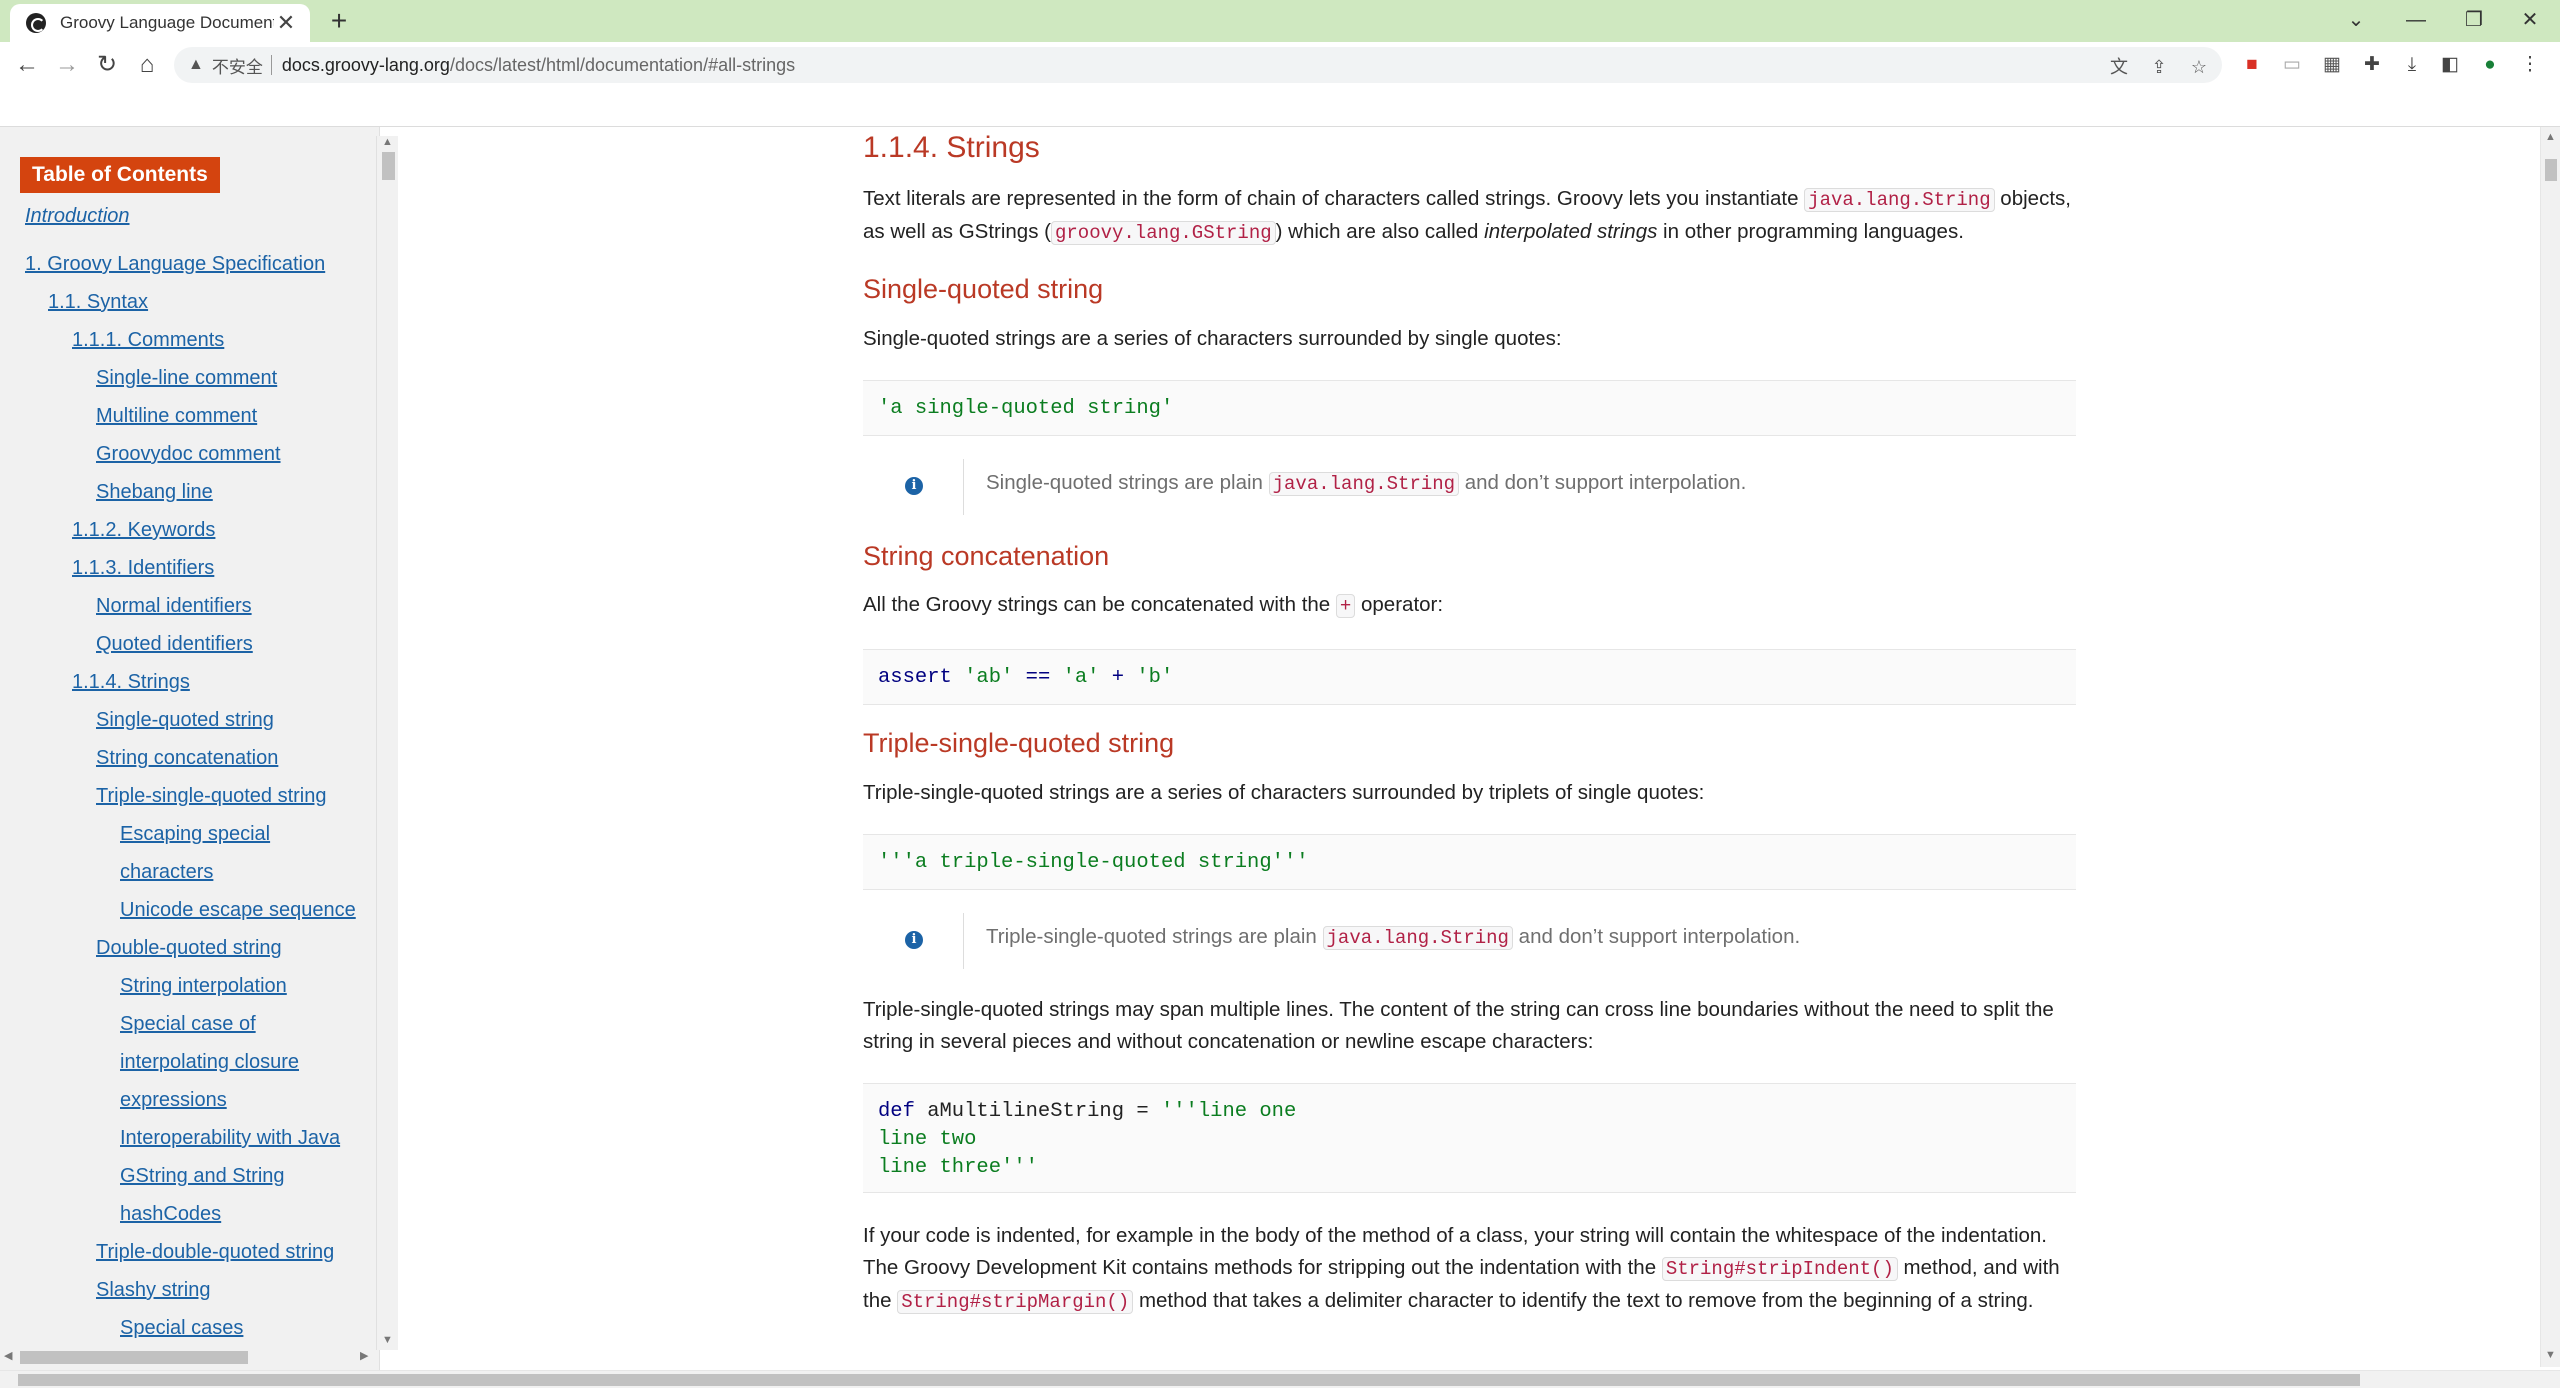 The width and height of the screenshot is (2560, 1388). What do you see at coordinates (27, 65) in the screenshot?
I see `back-button: ←` at bounding box center [27, 65].